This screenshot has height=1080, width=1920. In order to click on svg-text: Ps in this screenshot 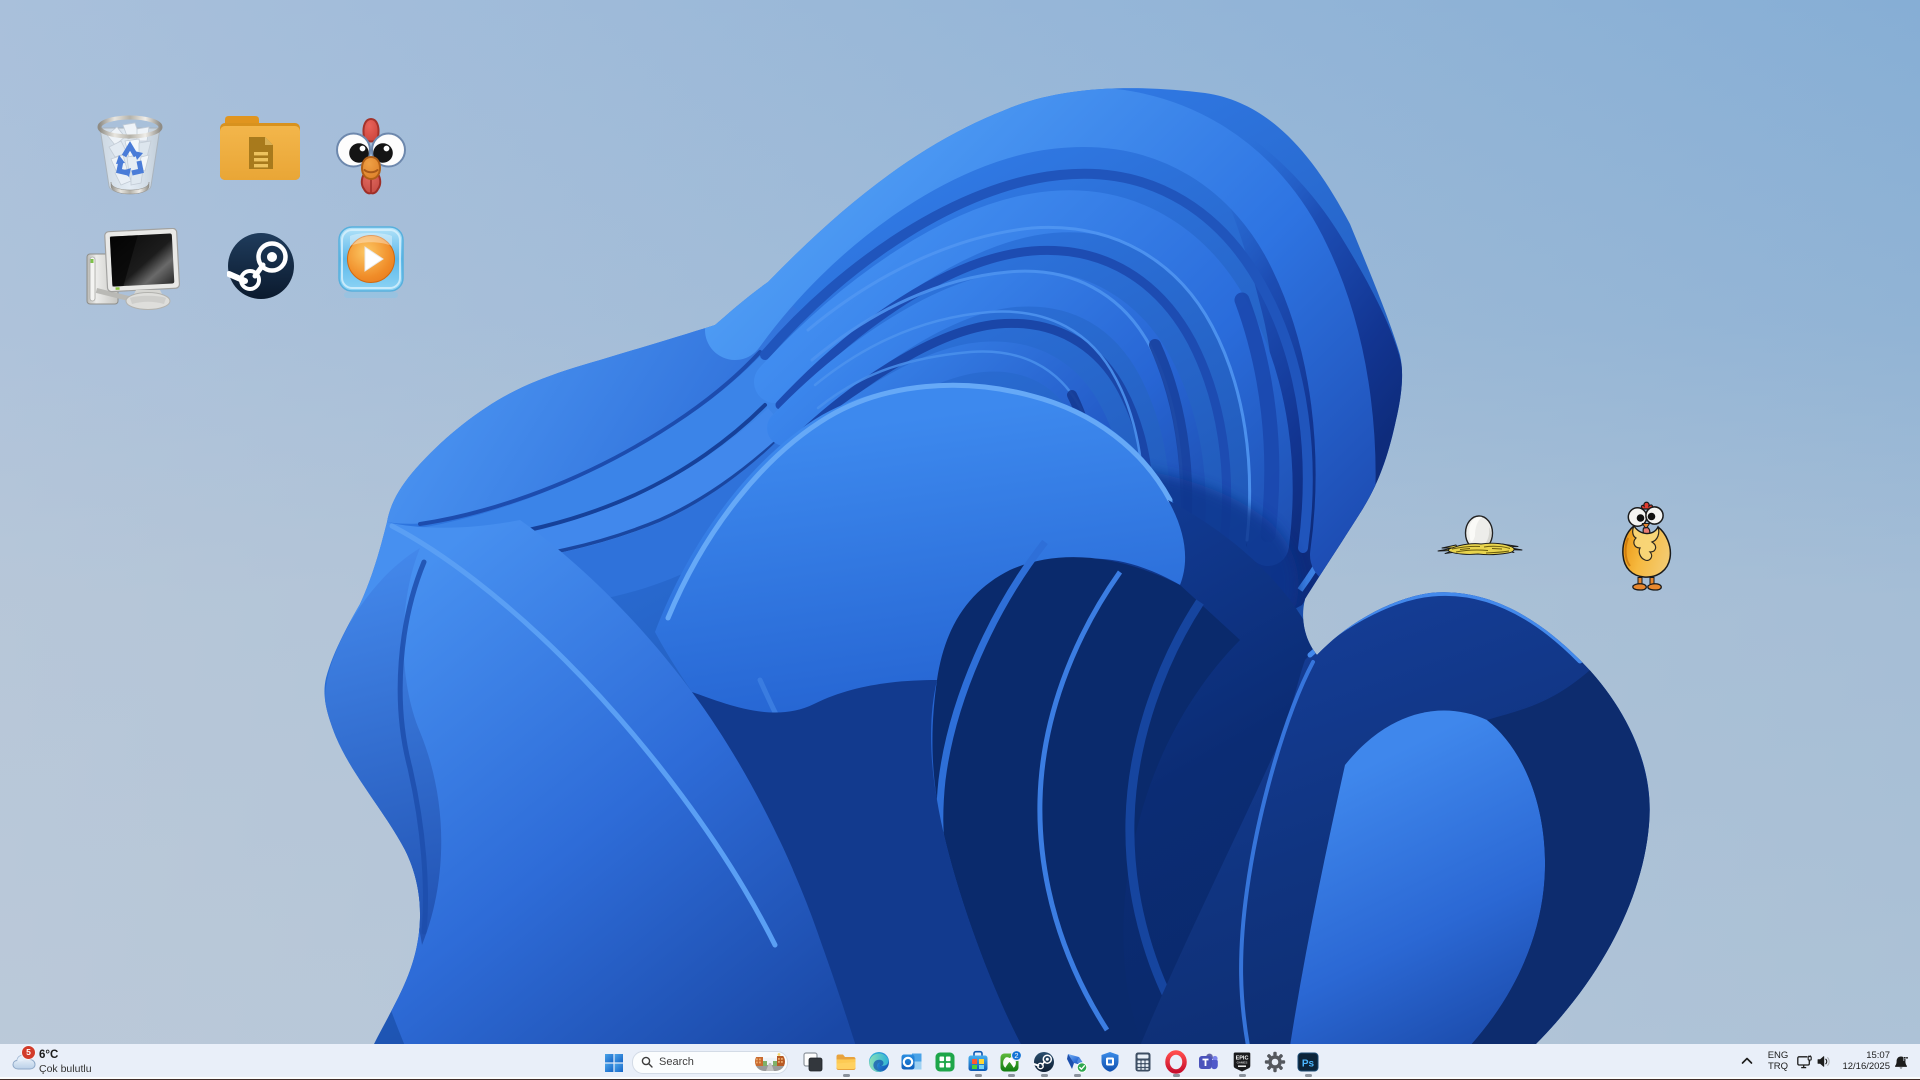, I will do `click(1308, 1064)`.